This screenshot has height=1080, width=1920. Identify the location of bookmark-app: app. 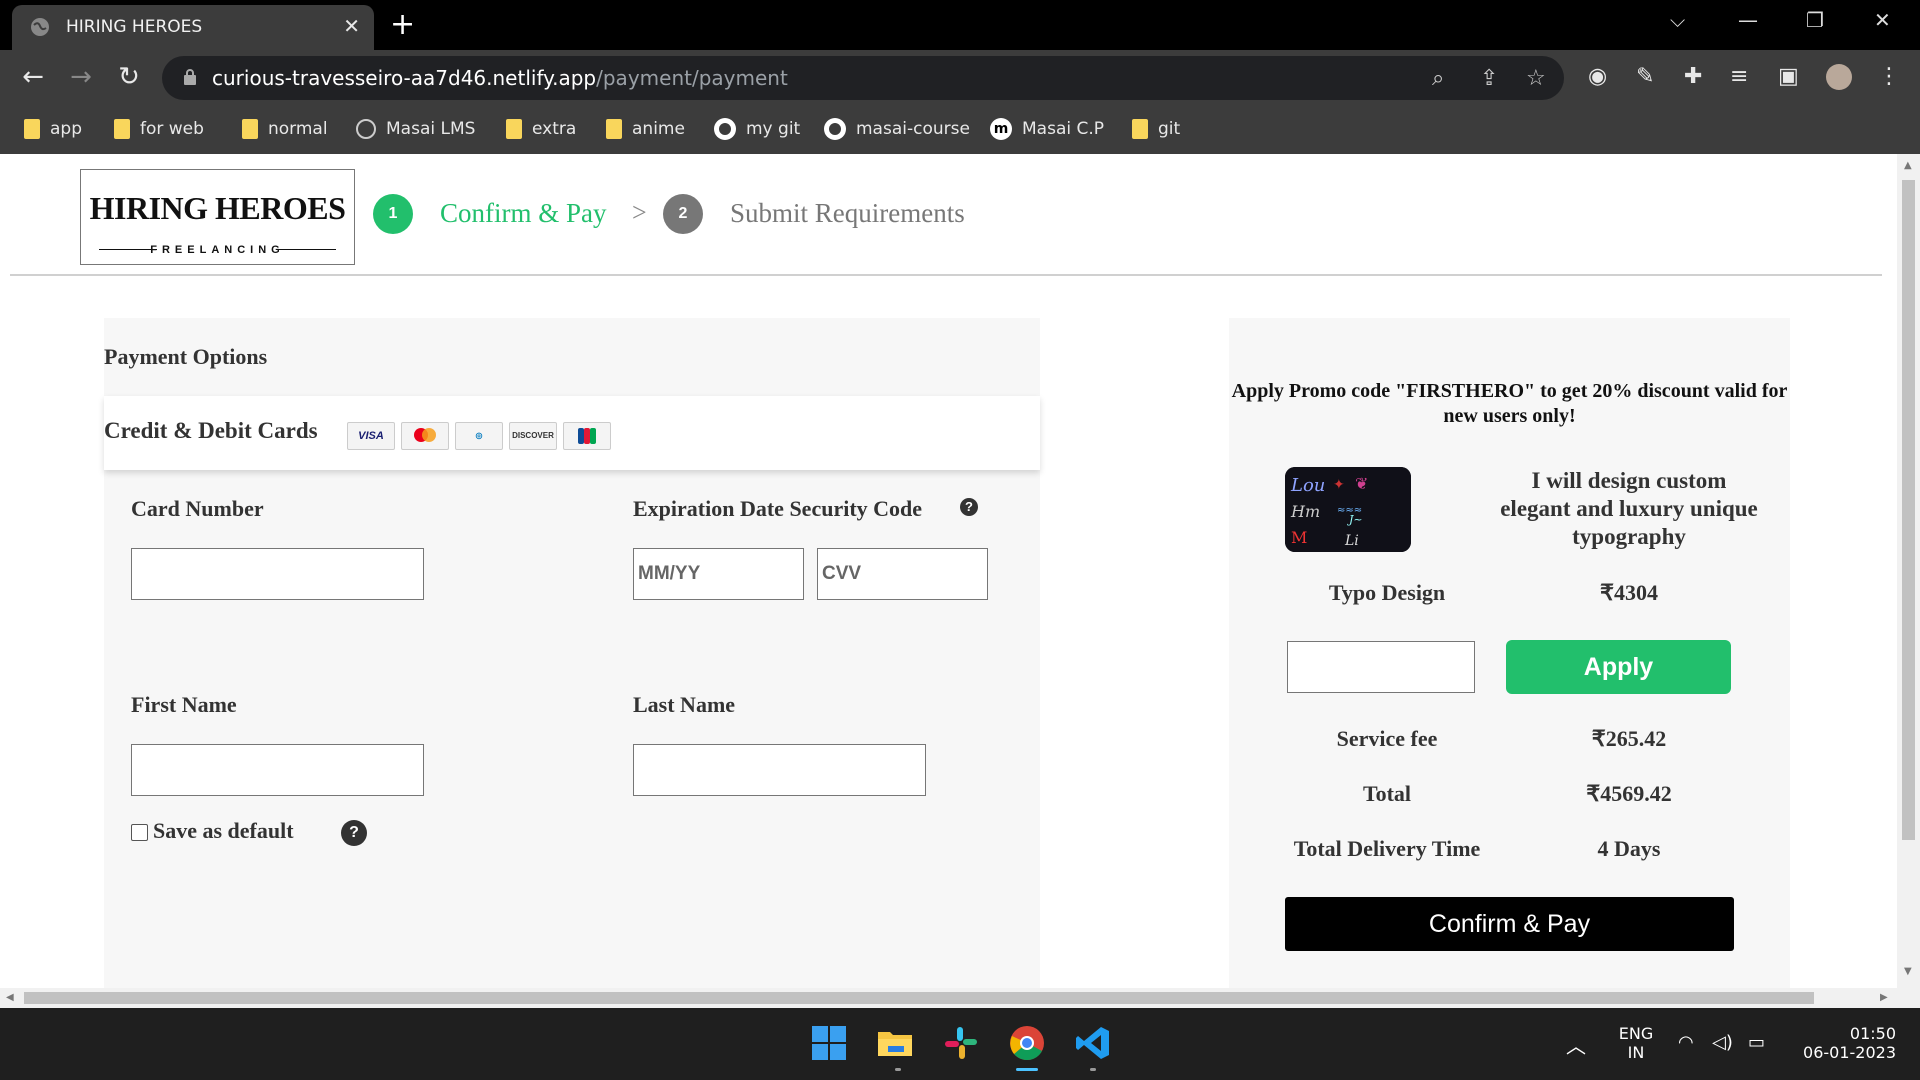
(53, 129).